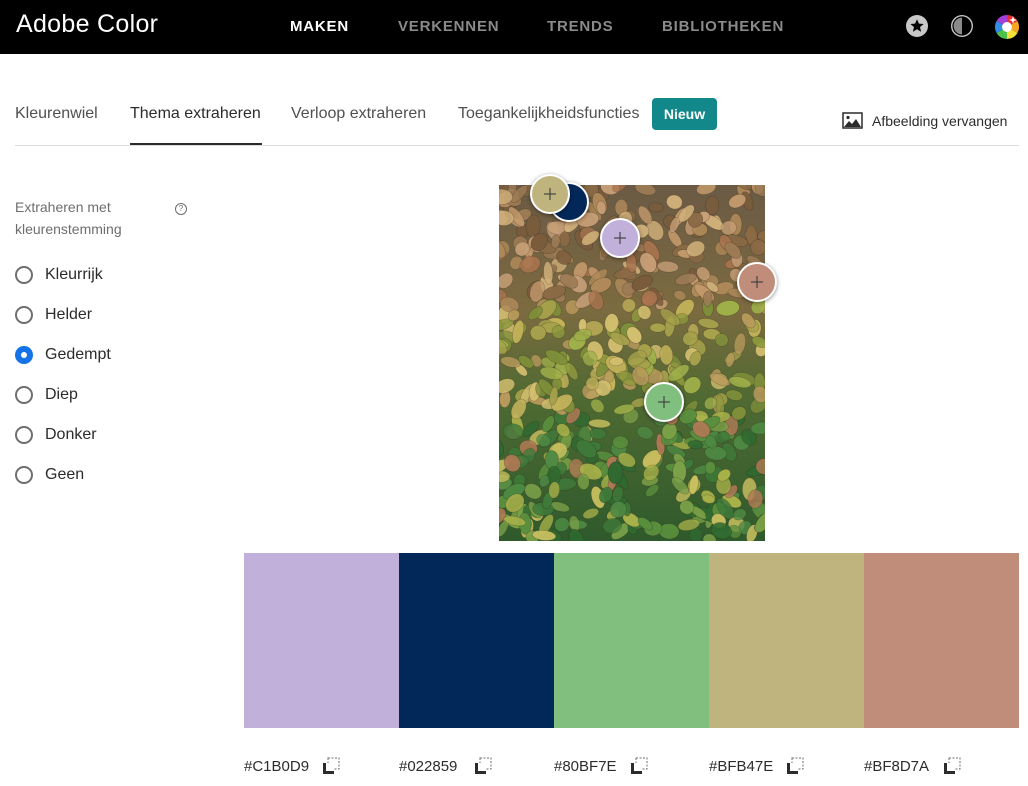 The width and height of the screenshot is (1028, 786). What do you see at coordinates (181, 209) in the screenshot?
I see `help-icon: ?` at bounding box center [181, 209].